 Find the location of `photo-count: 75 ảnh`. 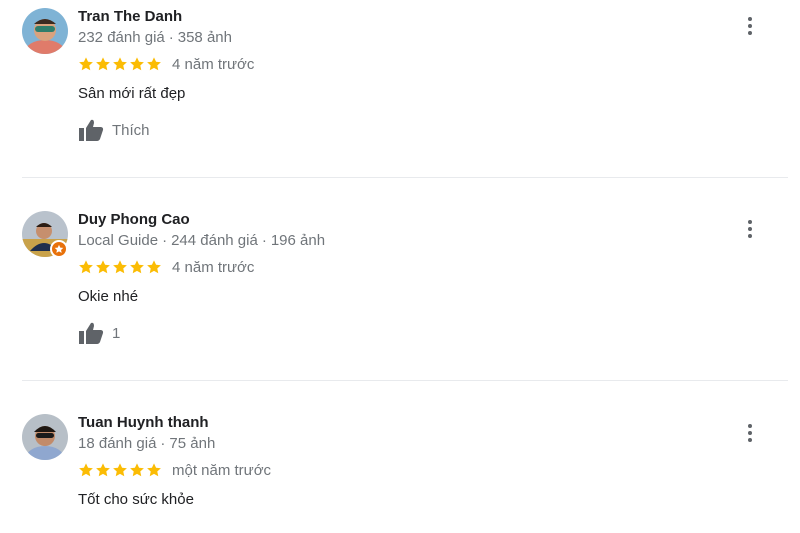

photo-count: 75 ảnh is located at coordinates (192, 443).